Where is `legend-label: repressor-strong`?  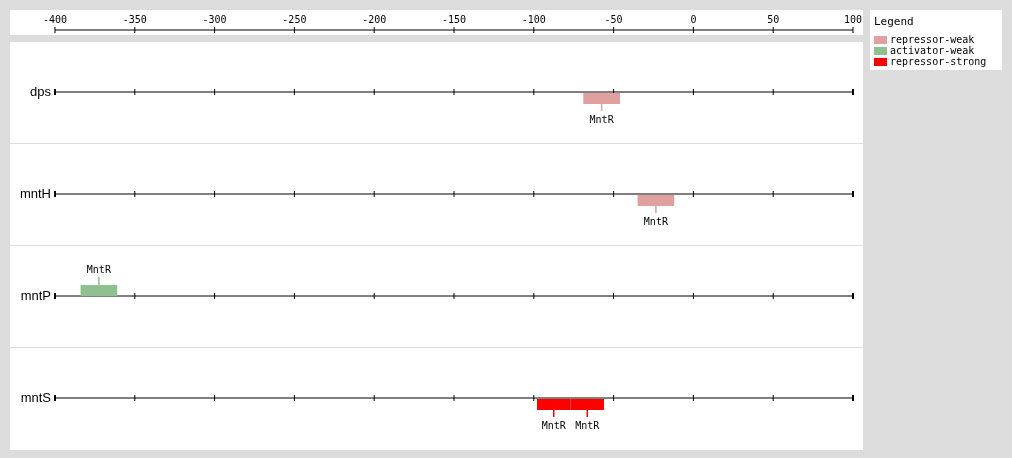
legend-label: repressor-strong is located at coordinates (938, 61).